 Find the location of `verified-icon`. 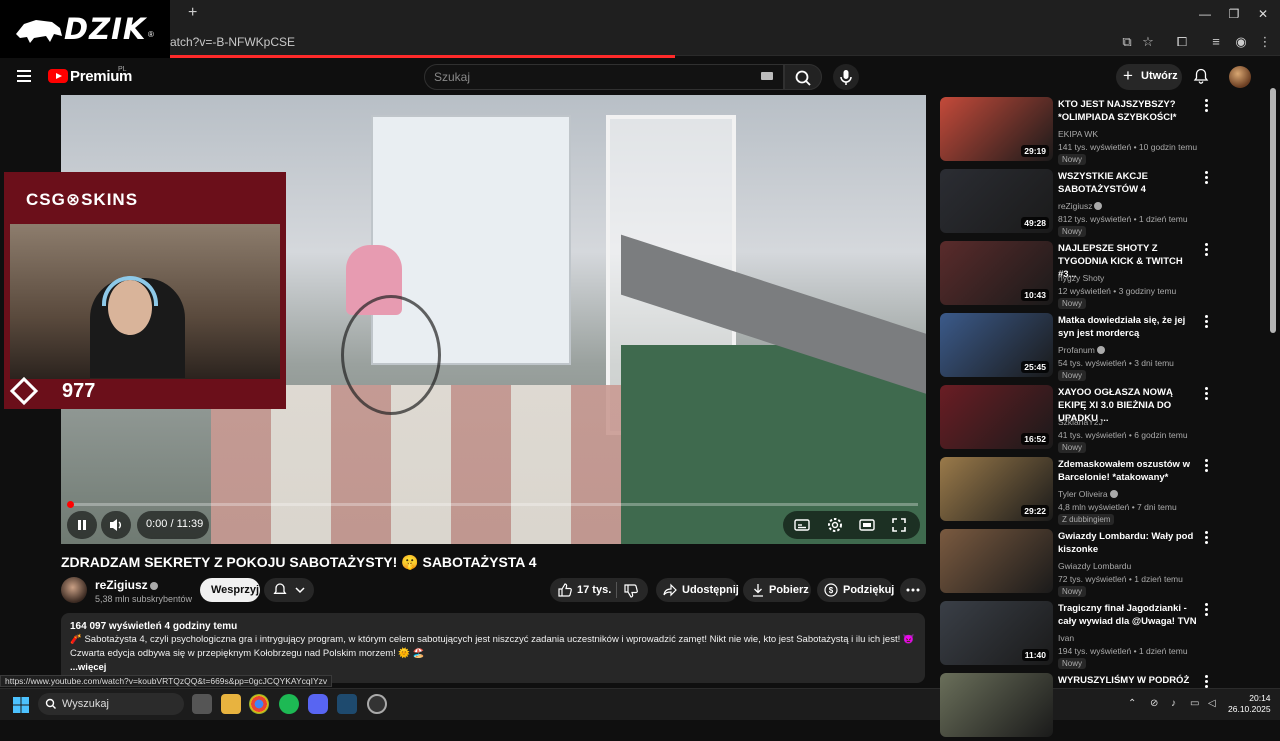

verified-icon is located at coordinates (1098, 206).